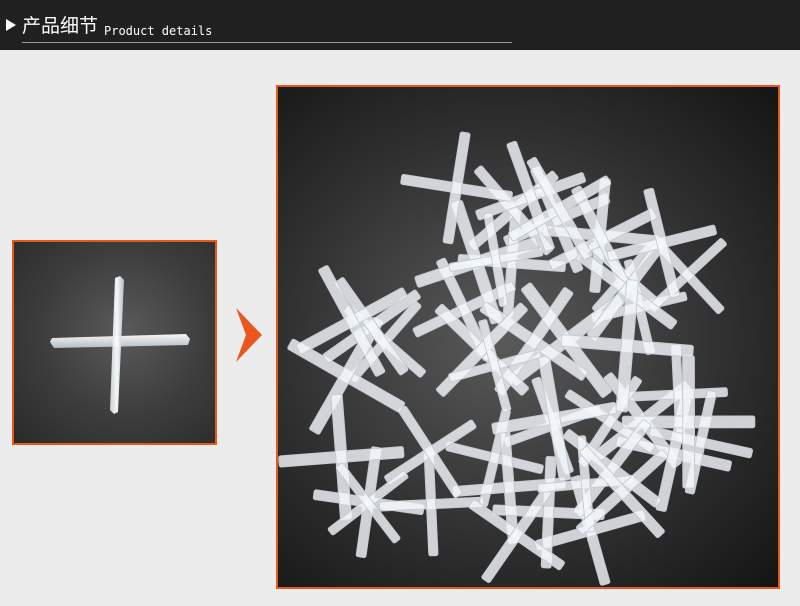 The image size is (800, 606). What do you see at coordinates (456, 188) in the screenshot?
I see `cross-spacer` at bounding box center [456, 188].